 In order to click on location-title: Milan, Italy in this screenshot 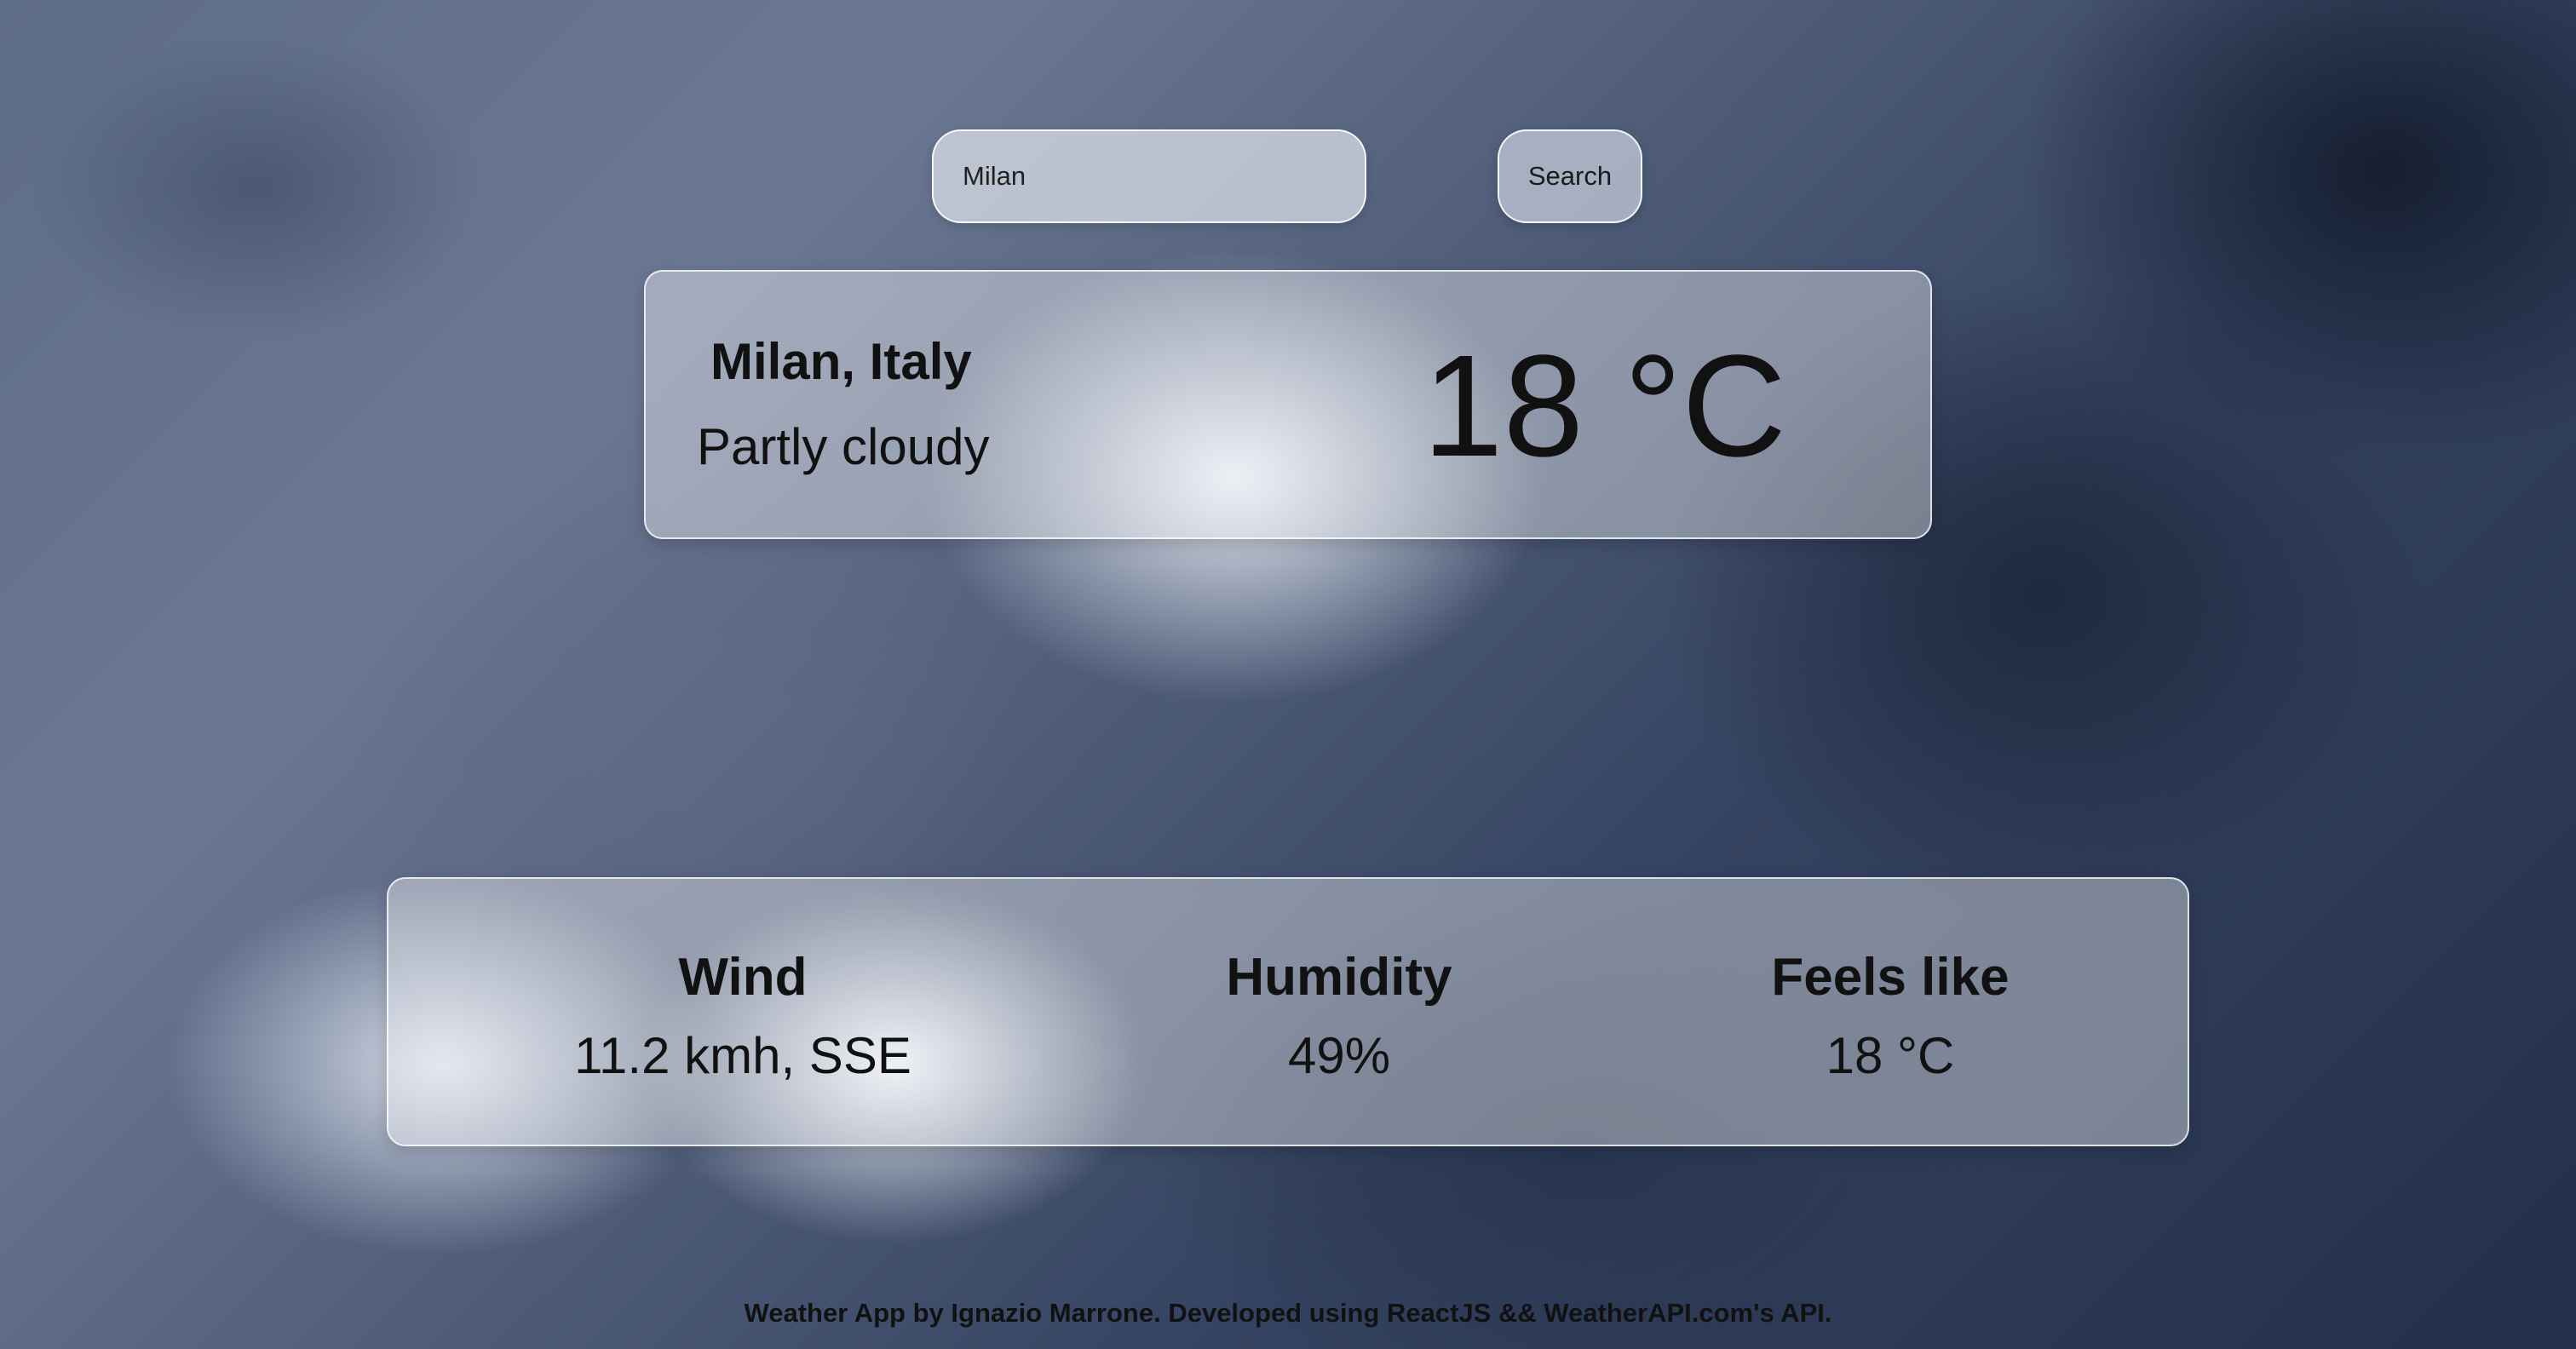, I will do `click(841, 361)`.